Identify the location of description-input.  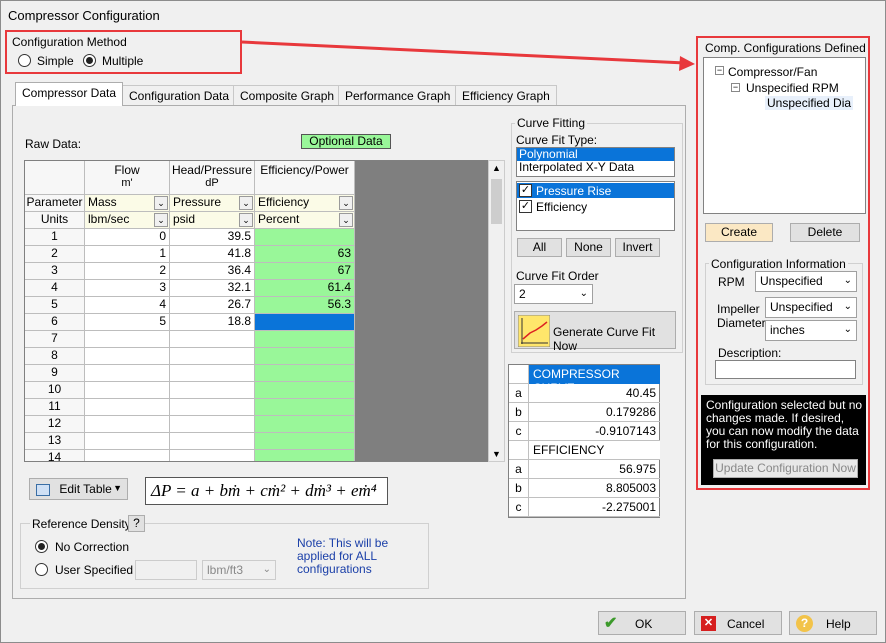
(785, 369).